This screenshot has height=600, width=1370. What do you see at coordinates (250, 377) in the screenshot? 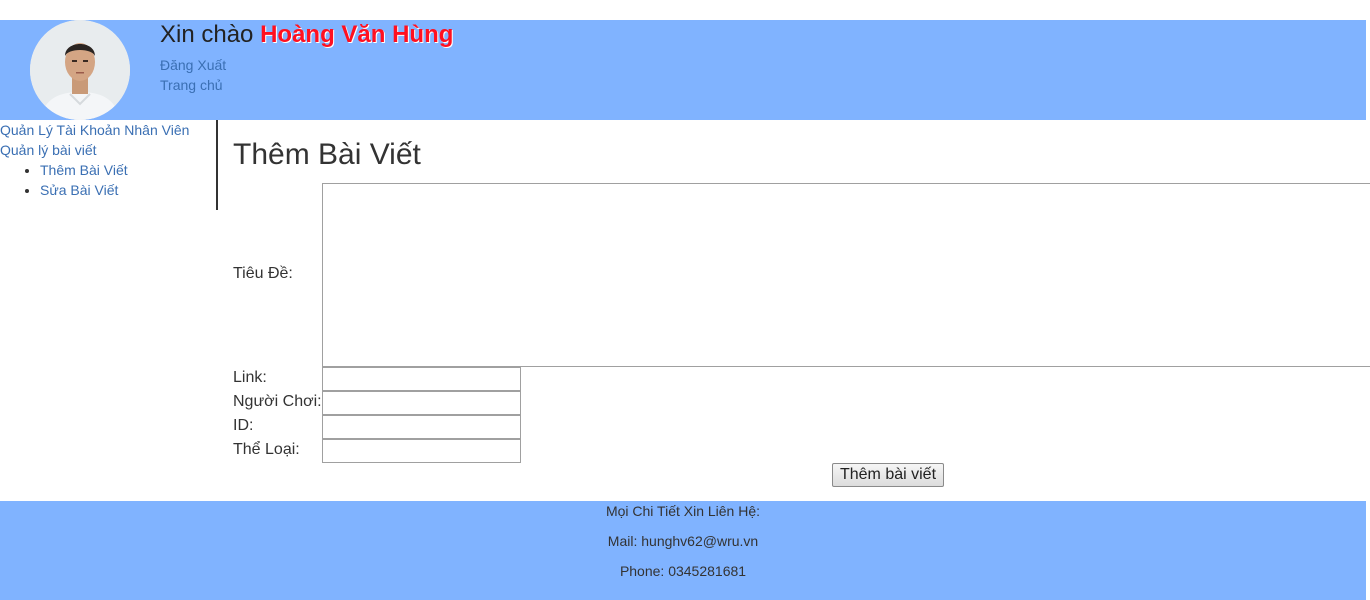
I see `link-label: Link:` at bounding box center [250, 377].